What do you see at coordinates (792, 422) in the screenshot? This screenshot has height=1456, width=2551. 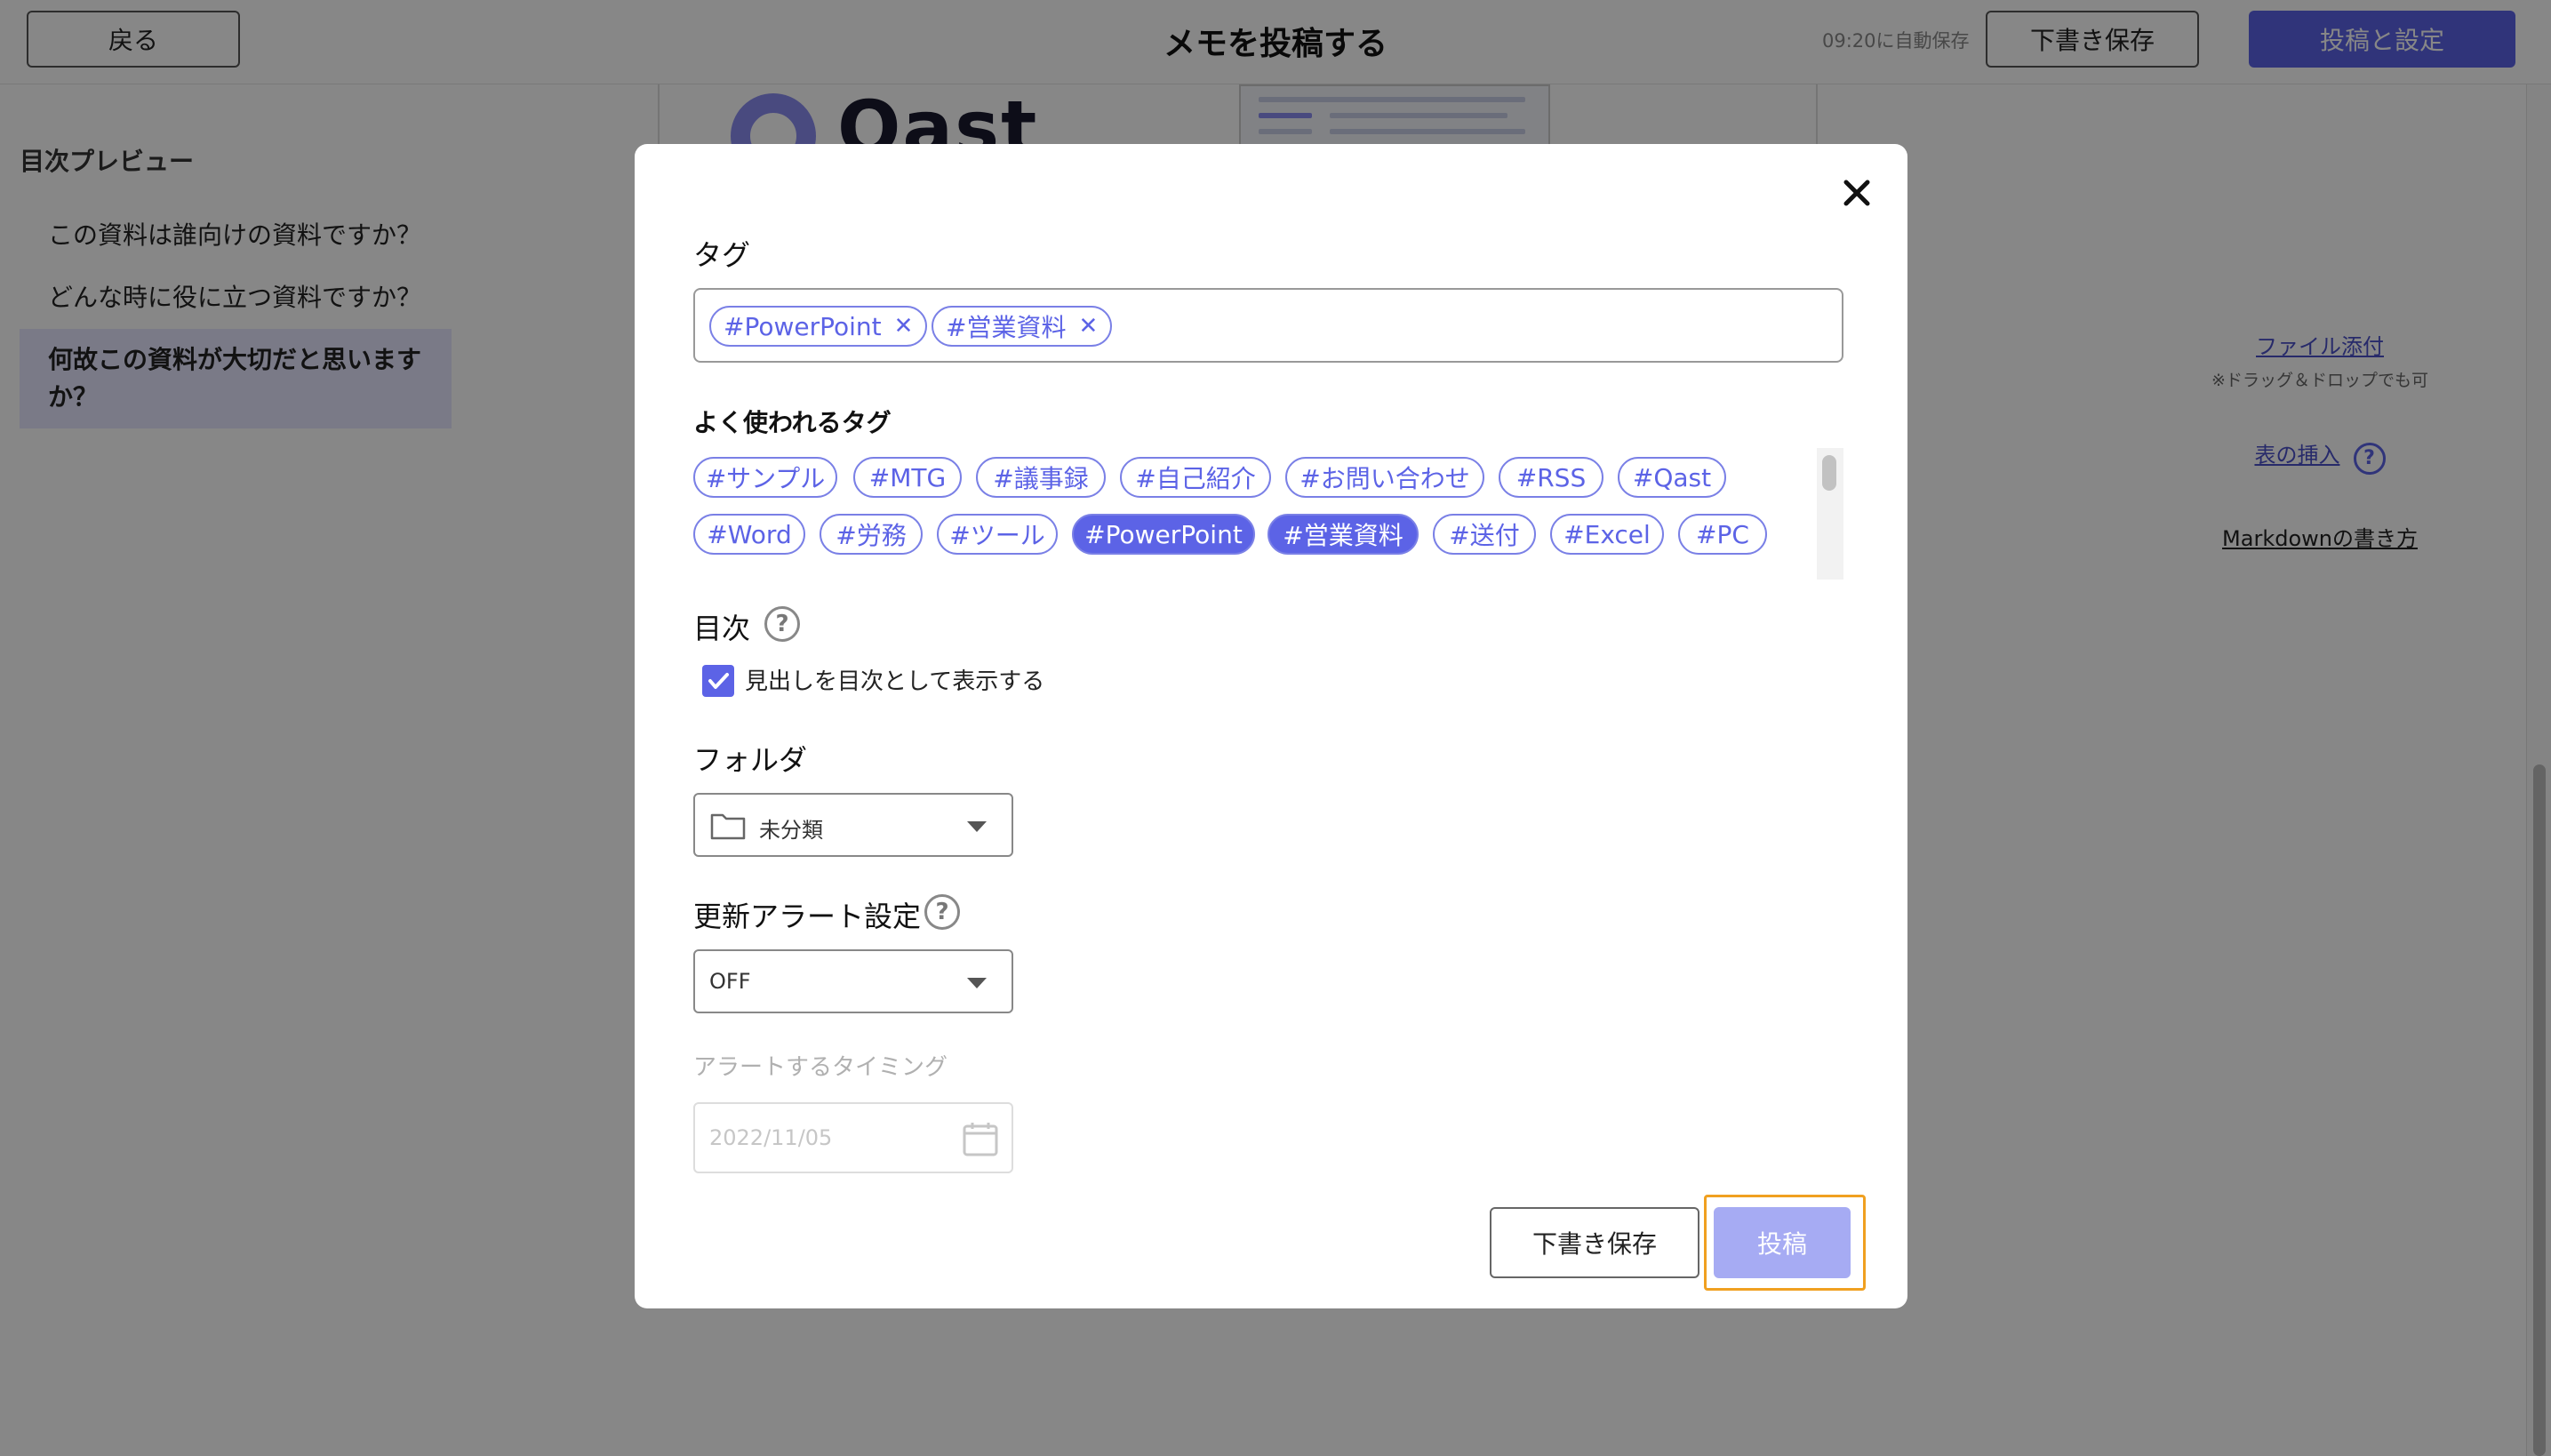 I see `frequent-tags-title: よく使われるタグ` at bounding box center [792, 422].